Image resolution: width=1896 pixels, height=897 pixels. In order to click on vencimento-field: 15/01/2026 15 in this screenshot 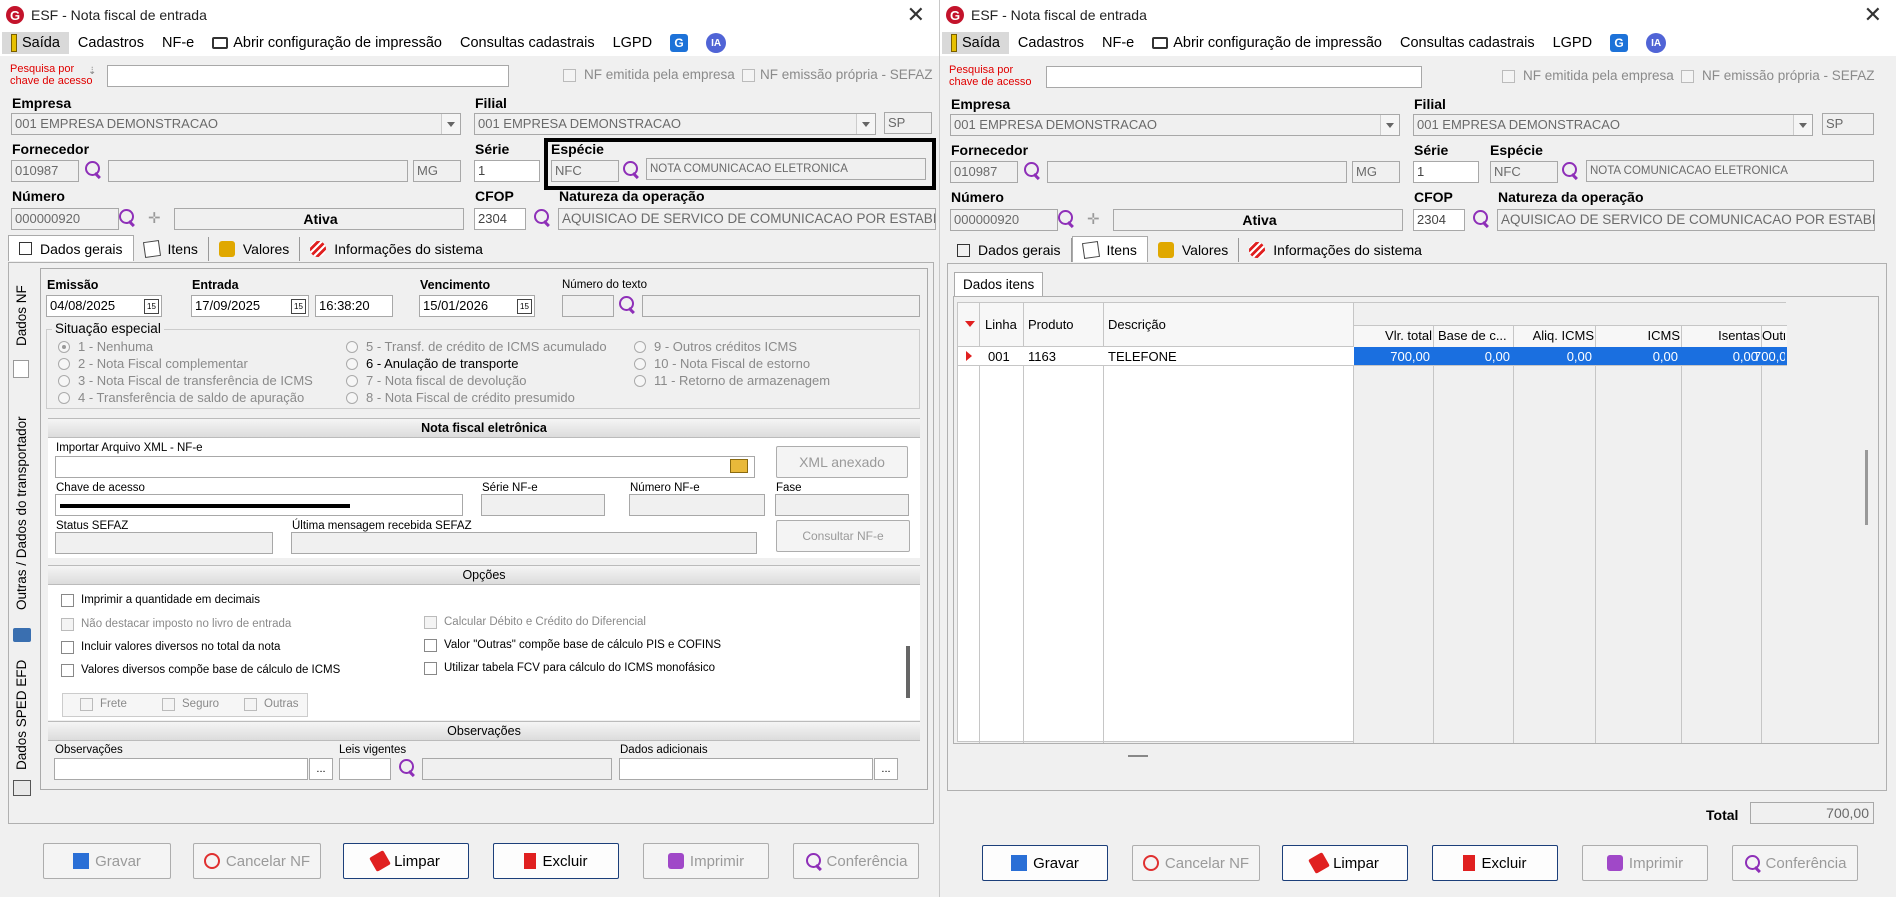, I will do `click(477, 306)`.